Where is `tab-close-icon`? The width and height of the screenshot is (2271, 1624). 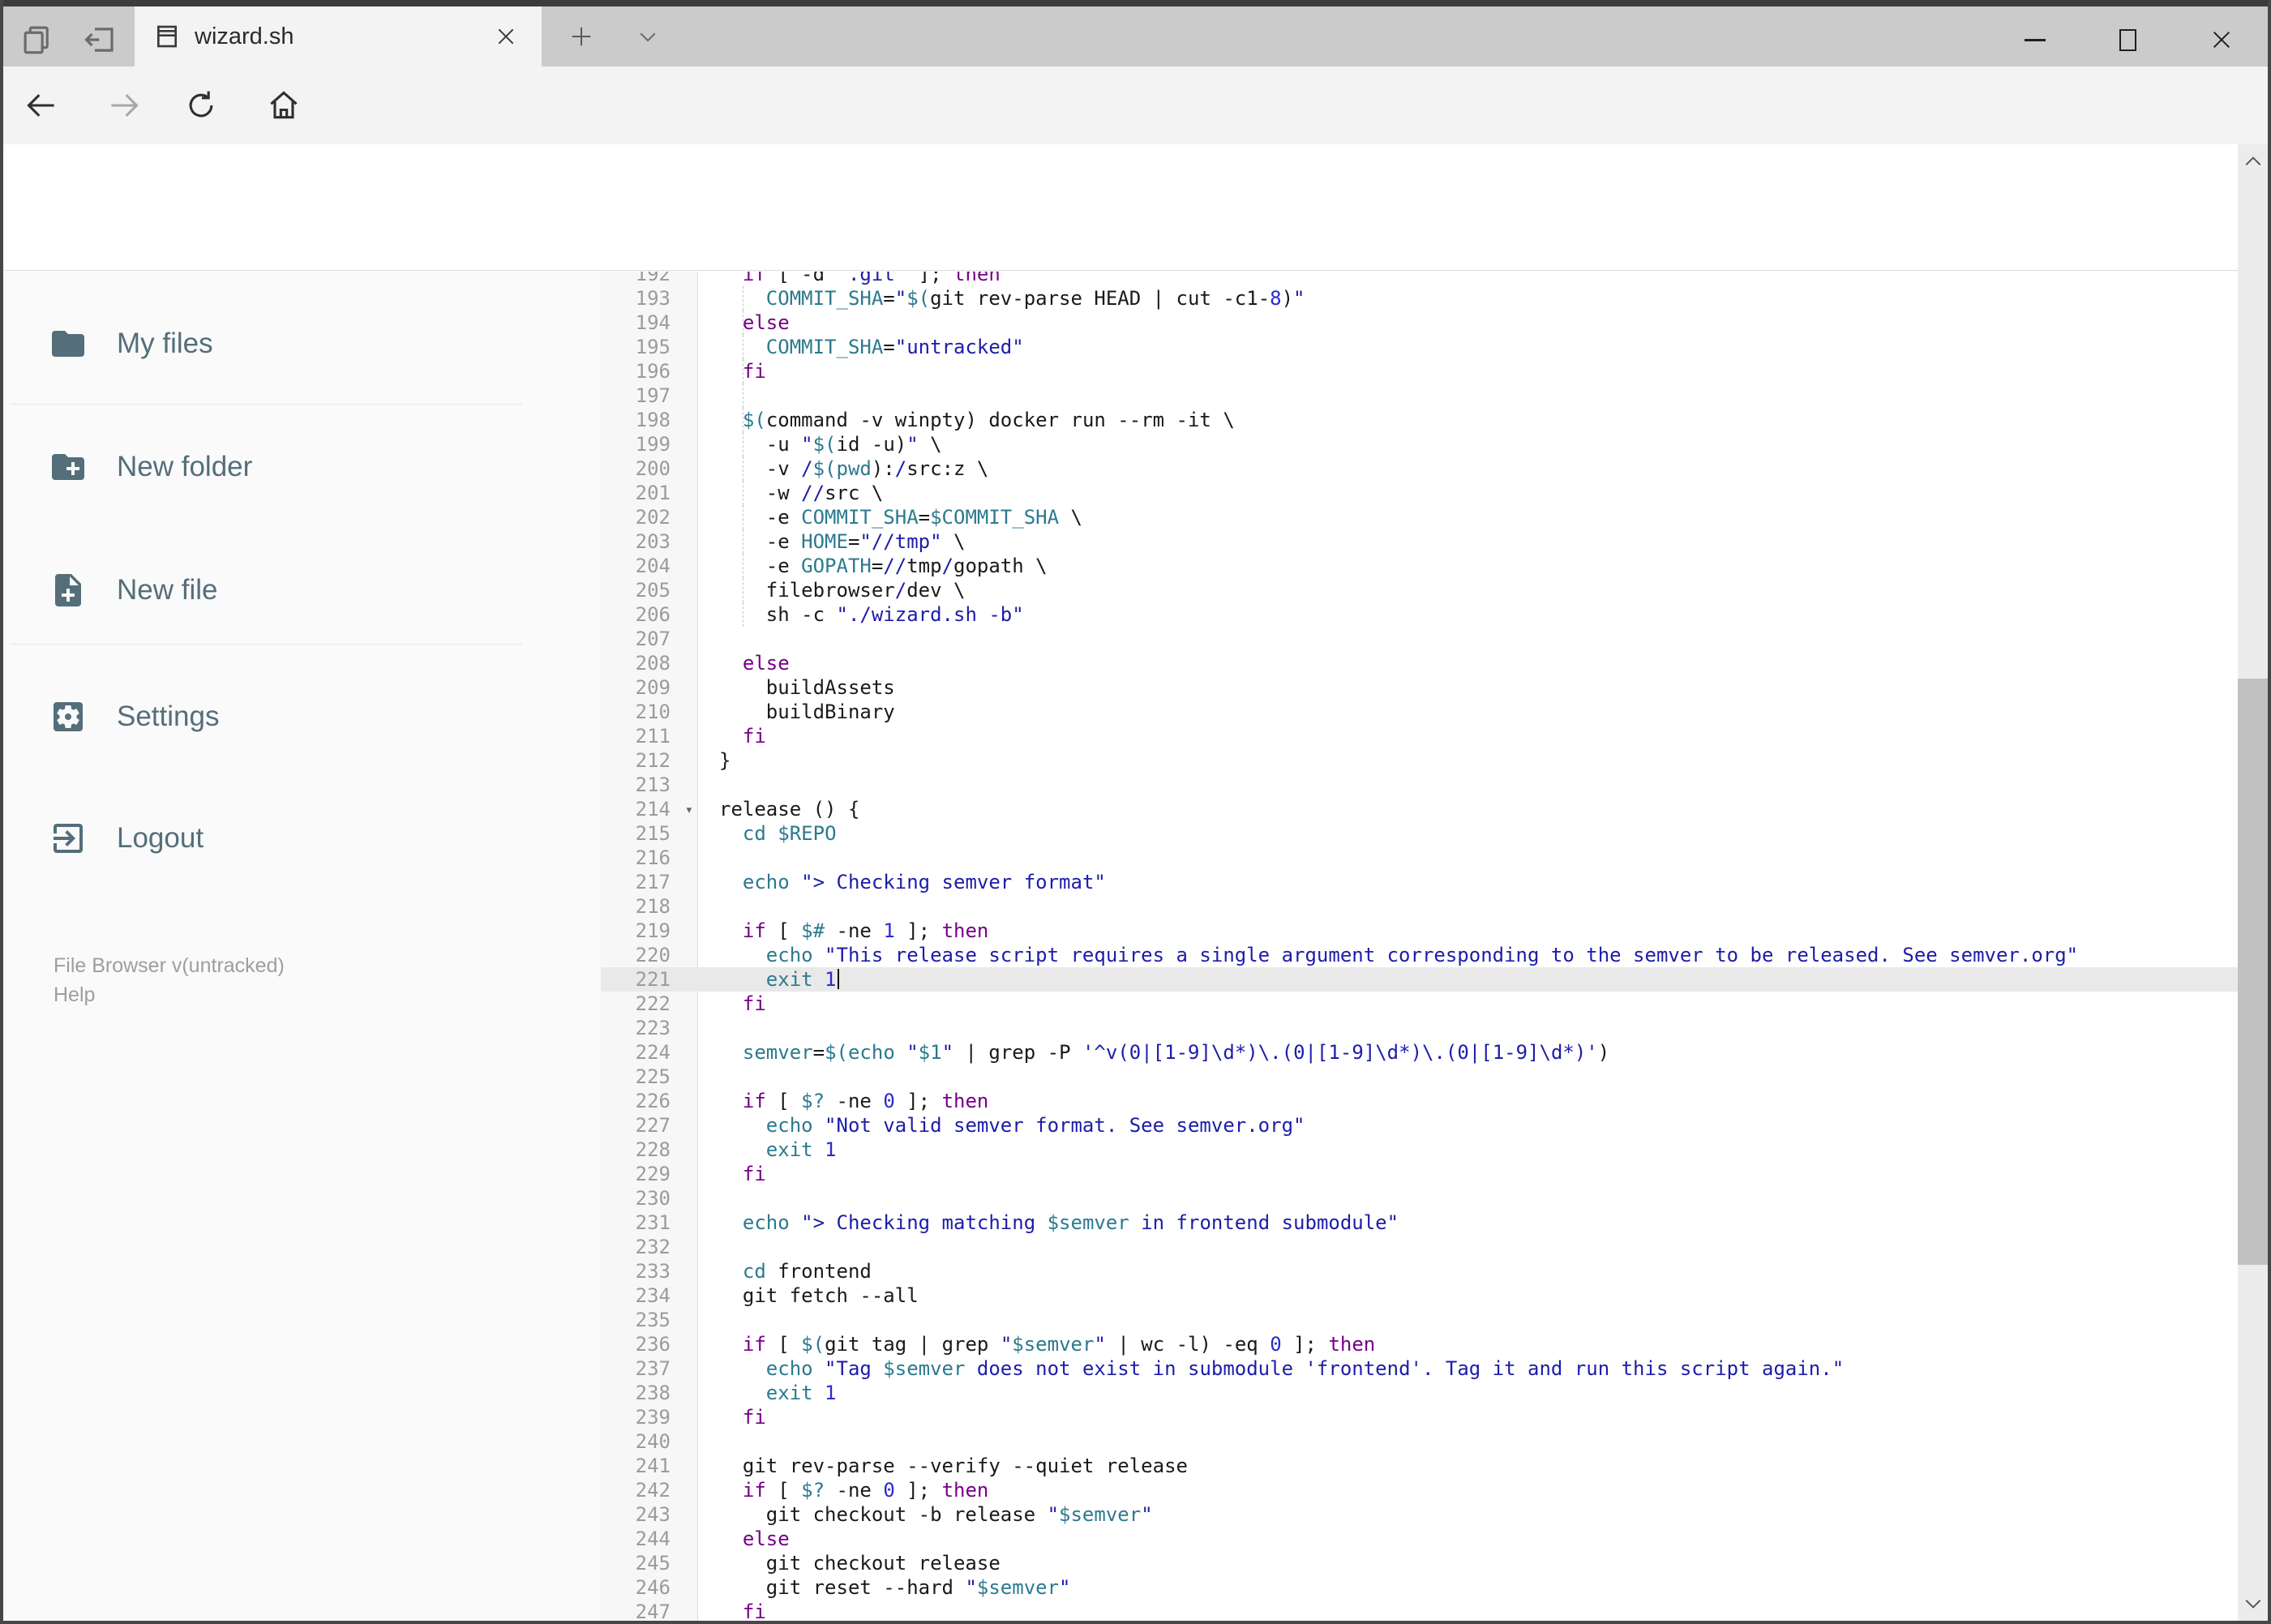 tab-close-icon is located at coordinates (506, 37).